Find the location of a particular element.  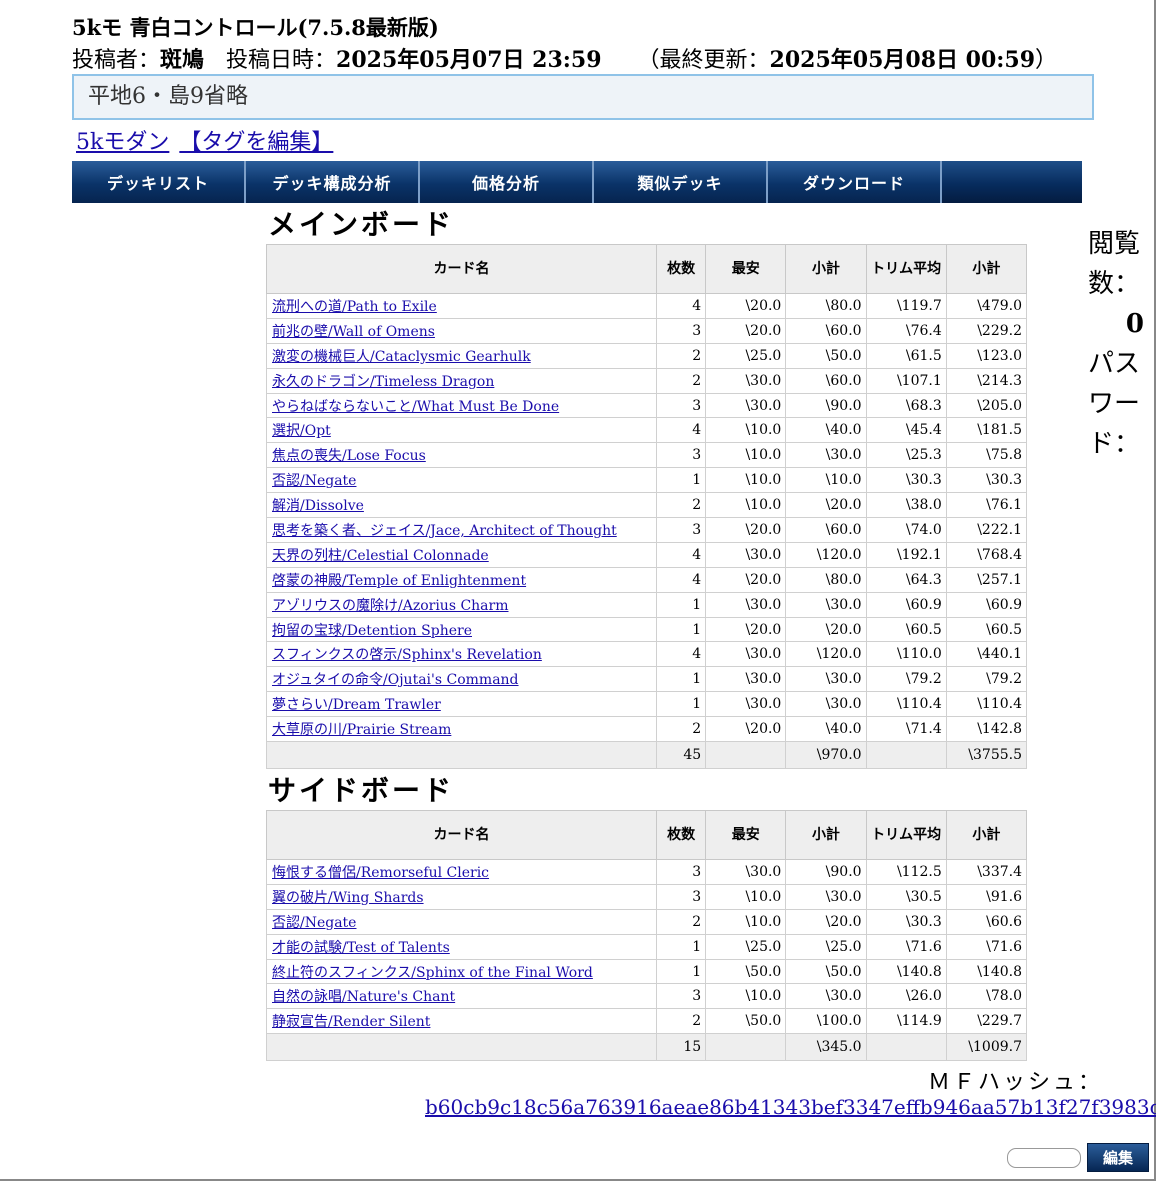

card-subtotal-trim-cell: \229.2 is located at coordinates (986, 330).